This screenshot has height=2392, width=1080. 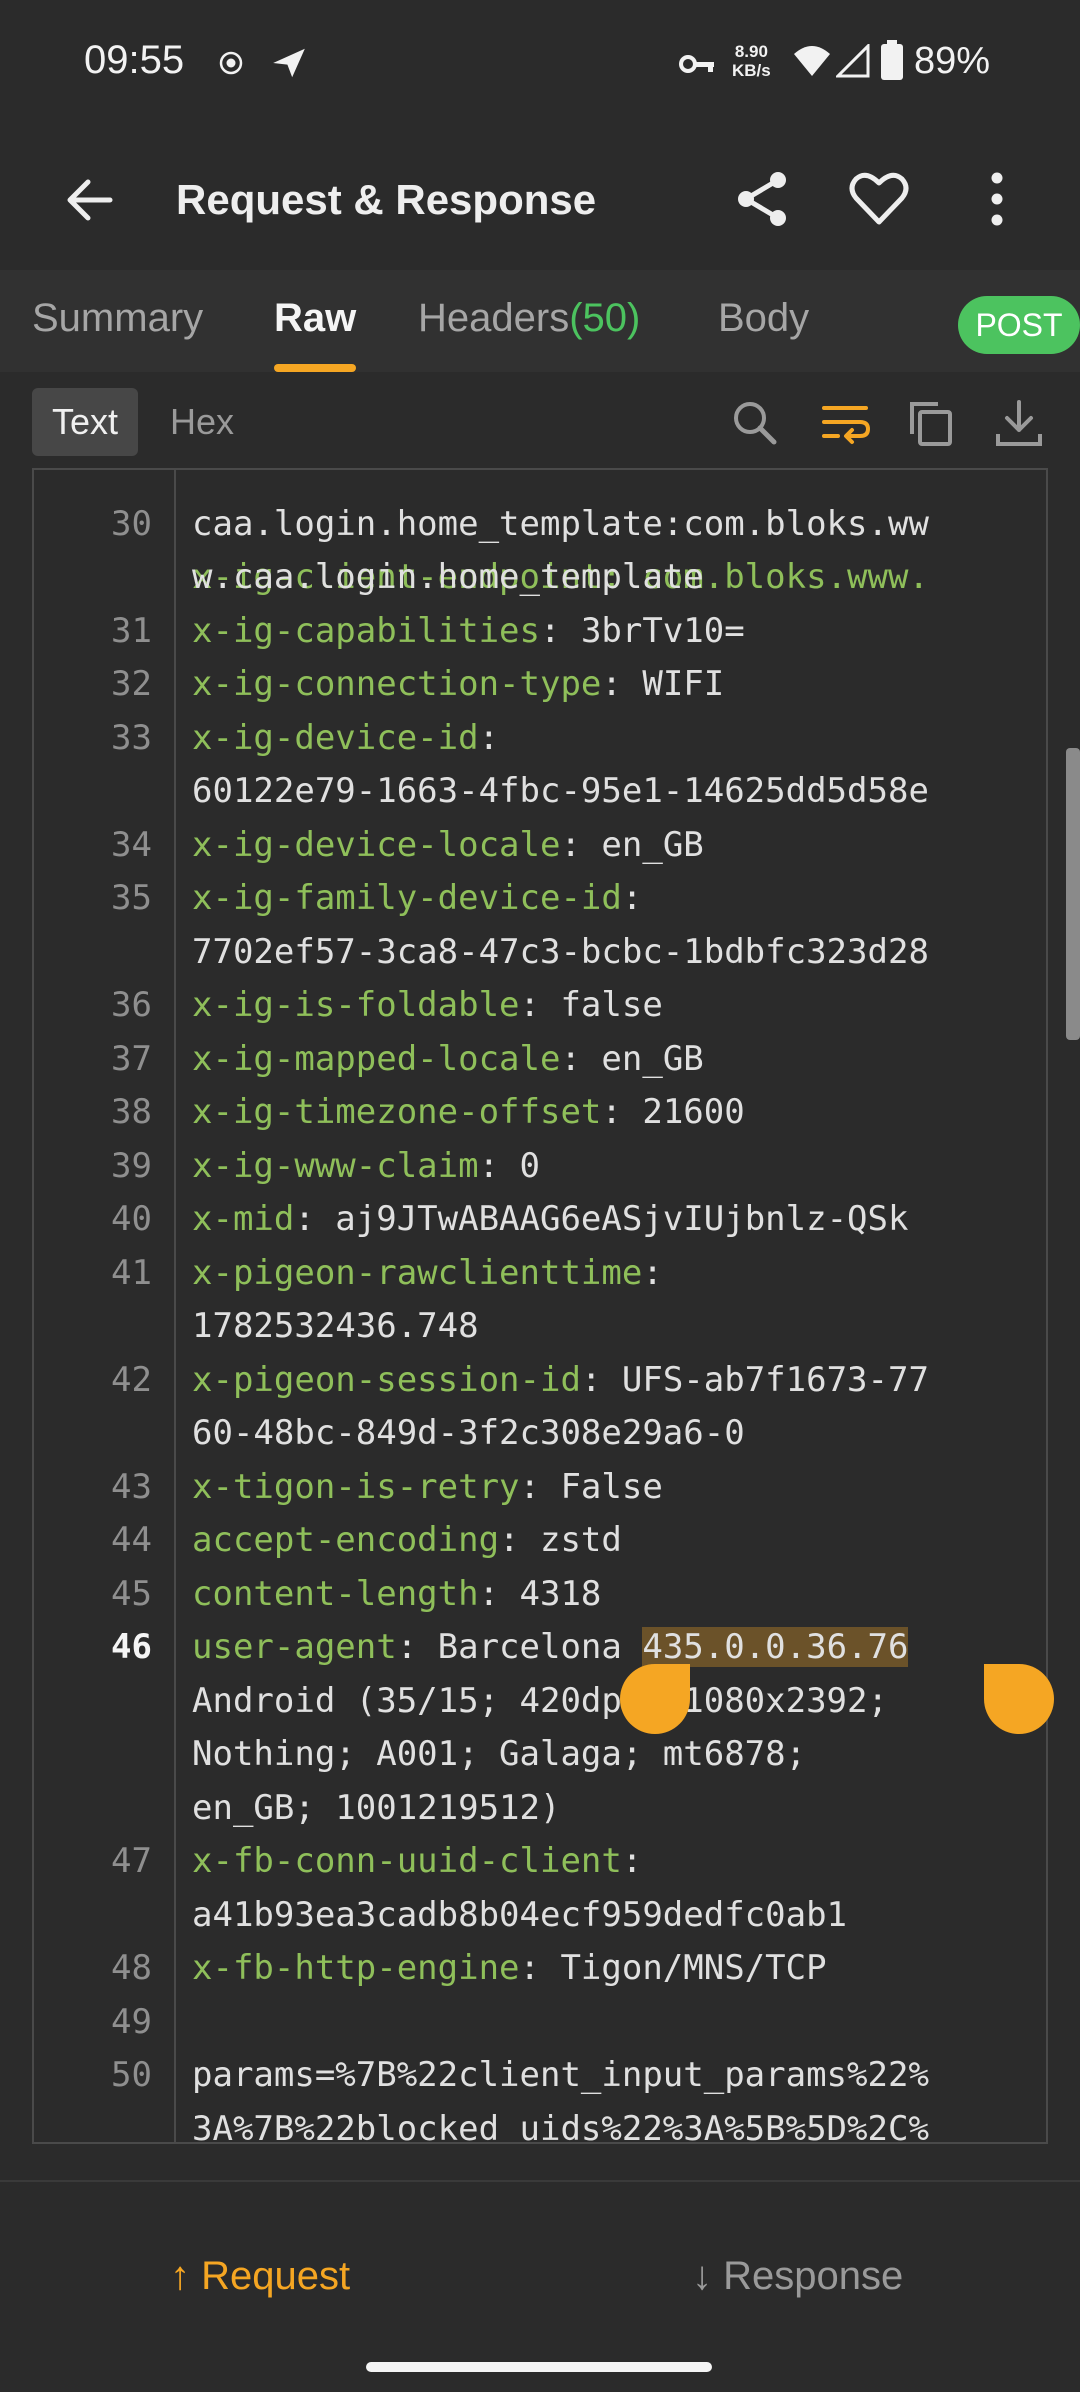 What do you see at coordinates (315, 368) in the screenshot?
I see `active-tab-indicator` at bounding box center [315, 368].